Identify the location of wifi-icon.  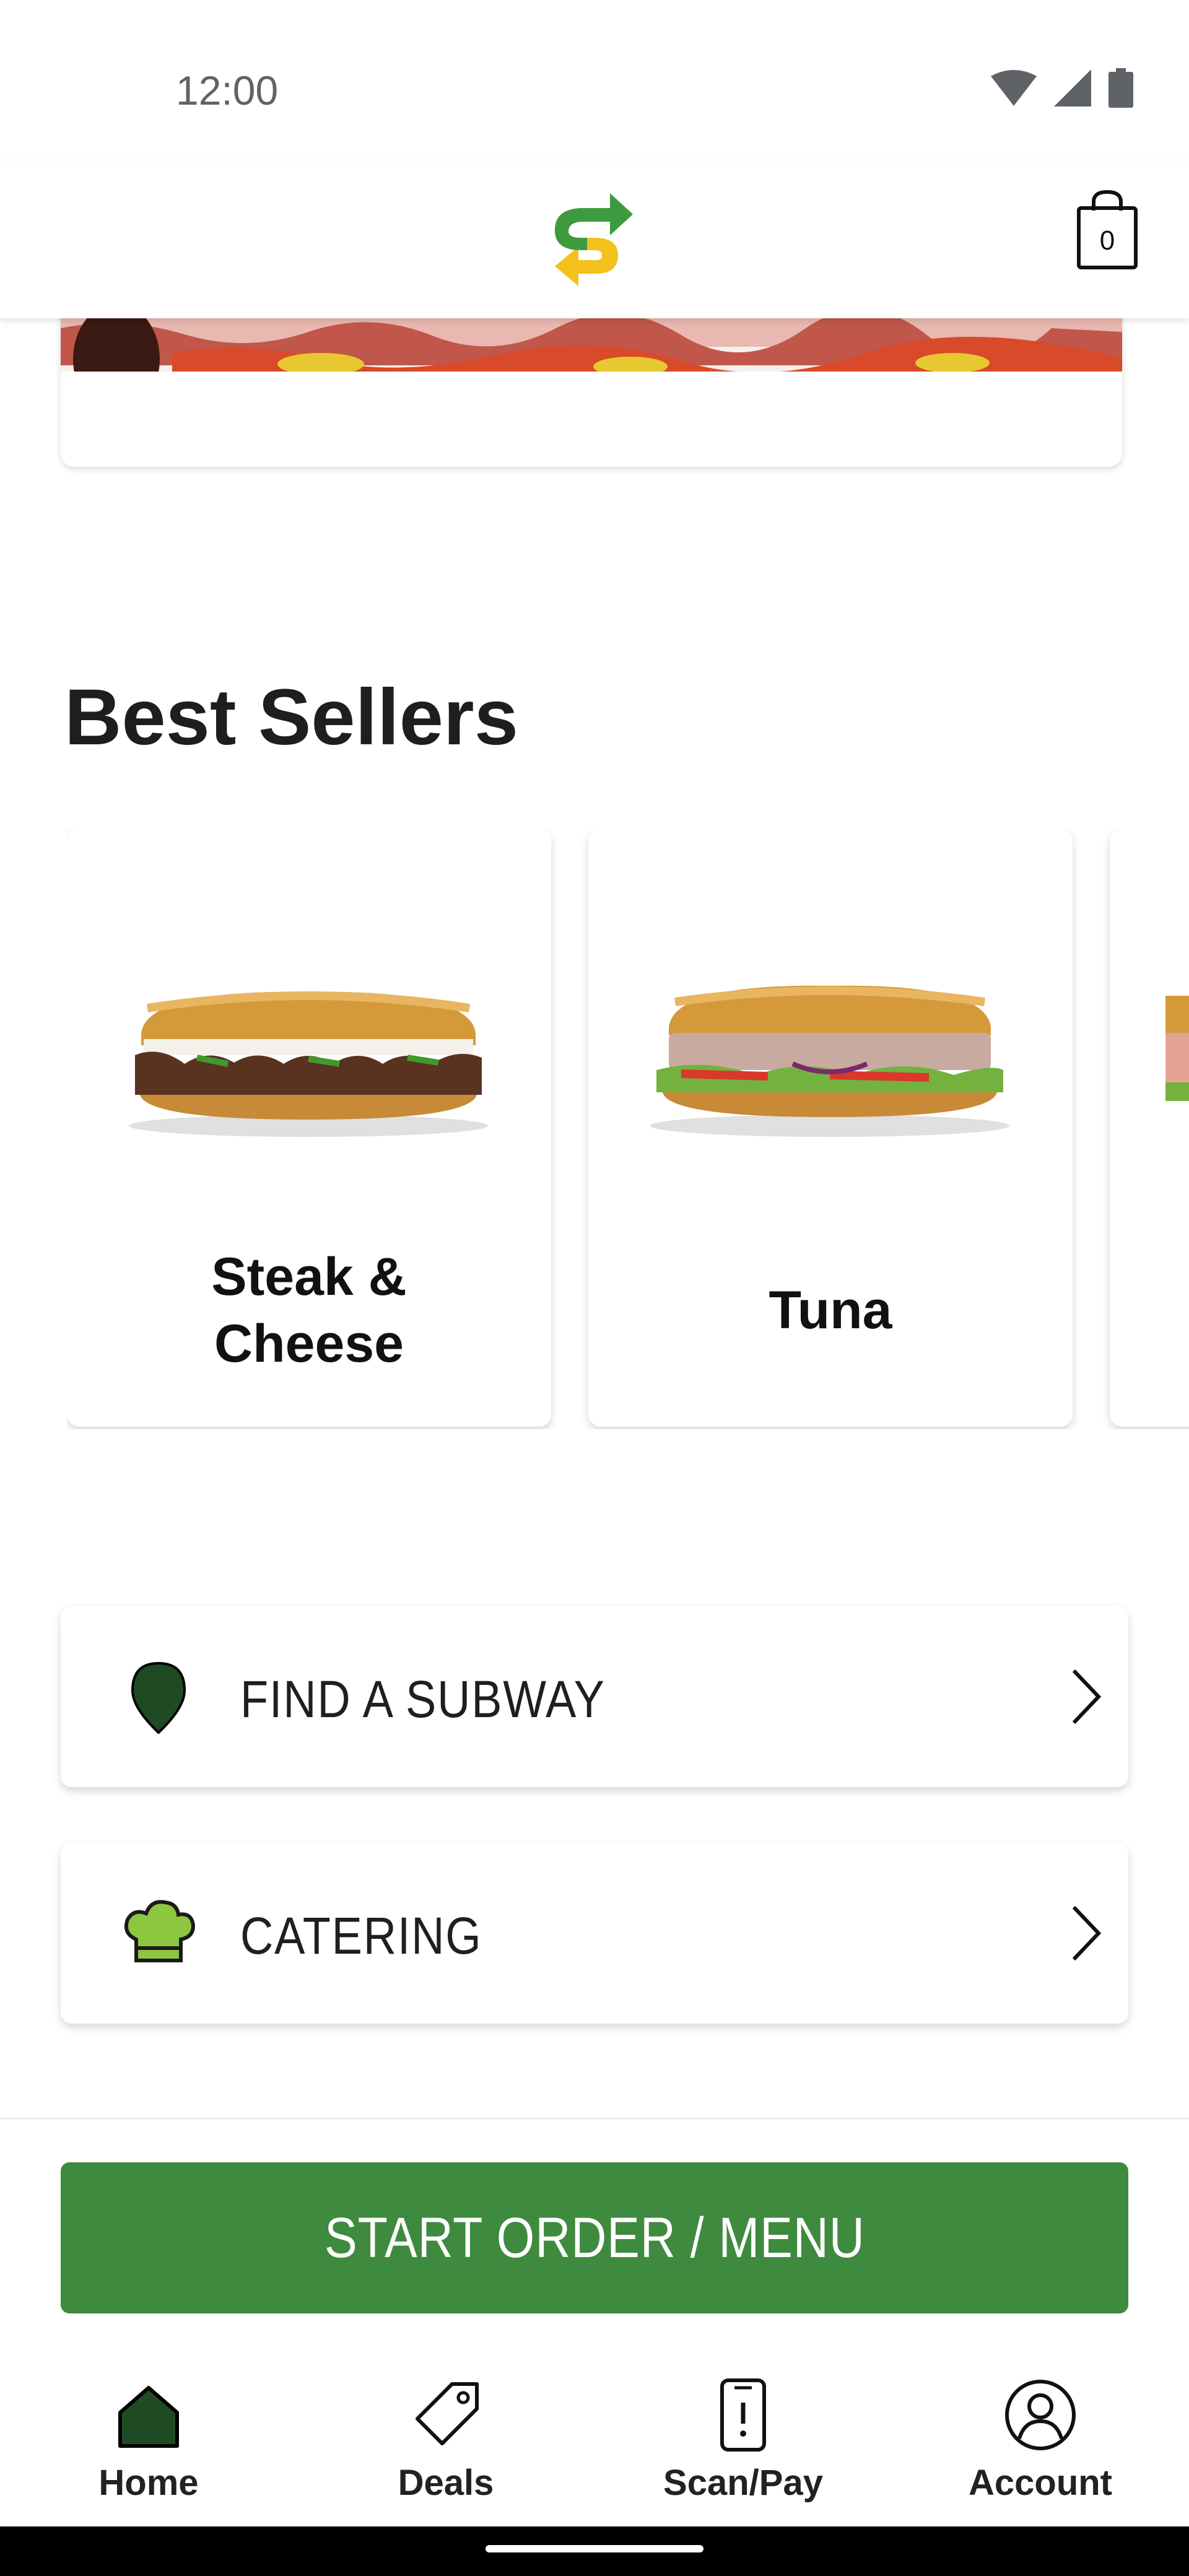
(1014, 88).